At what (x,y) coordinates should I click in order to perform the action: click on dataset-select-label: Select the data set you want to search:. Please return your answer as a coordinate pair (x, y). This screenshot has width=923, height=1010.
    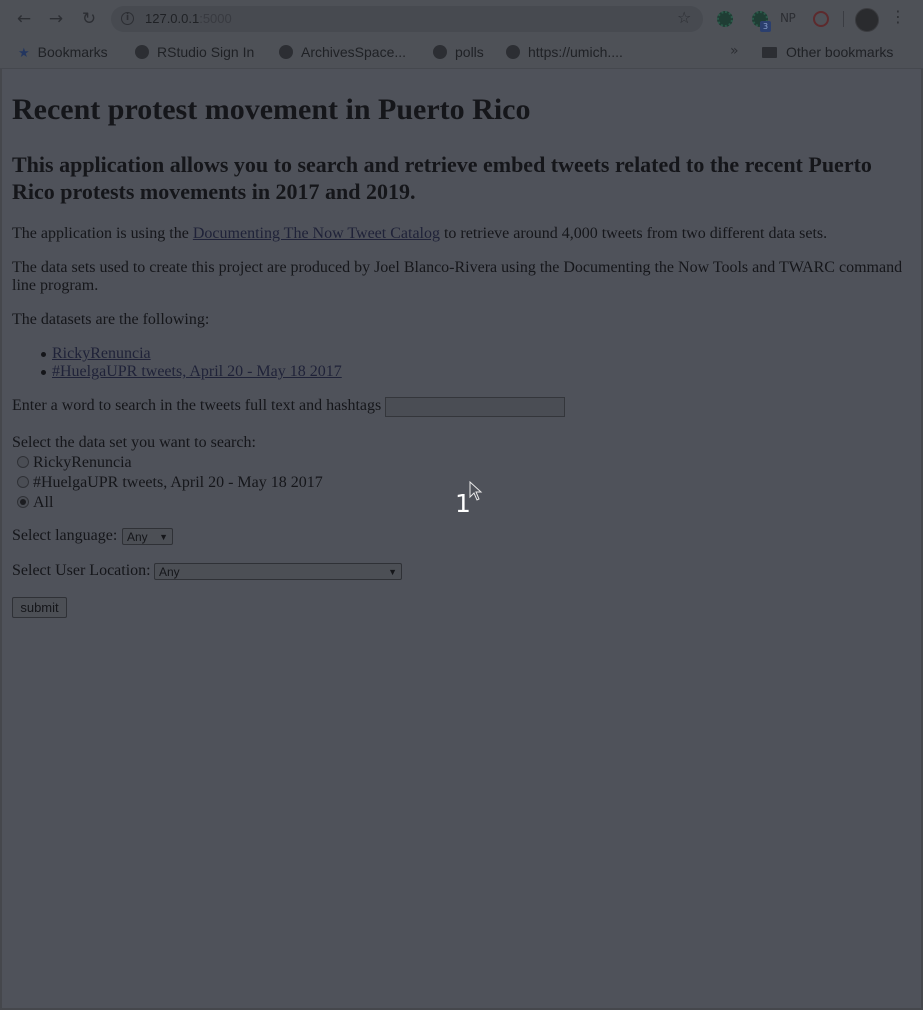
    Looking at the image, I should click on (134, 442).